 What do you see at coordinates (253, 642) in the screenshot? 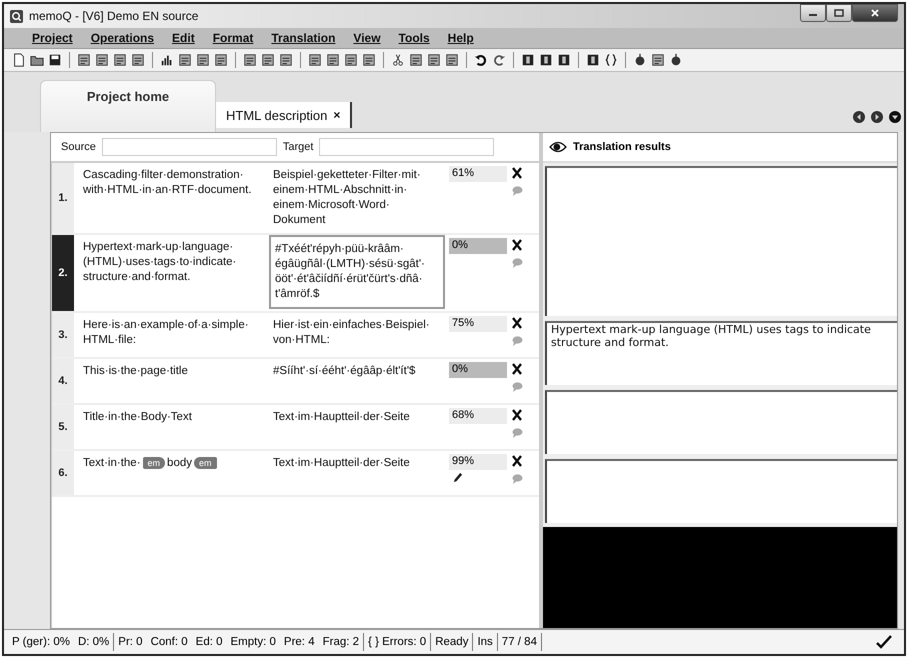
I see `status-item: Empty: 0` at bounding box center [253, 642].